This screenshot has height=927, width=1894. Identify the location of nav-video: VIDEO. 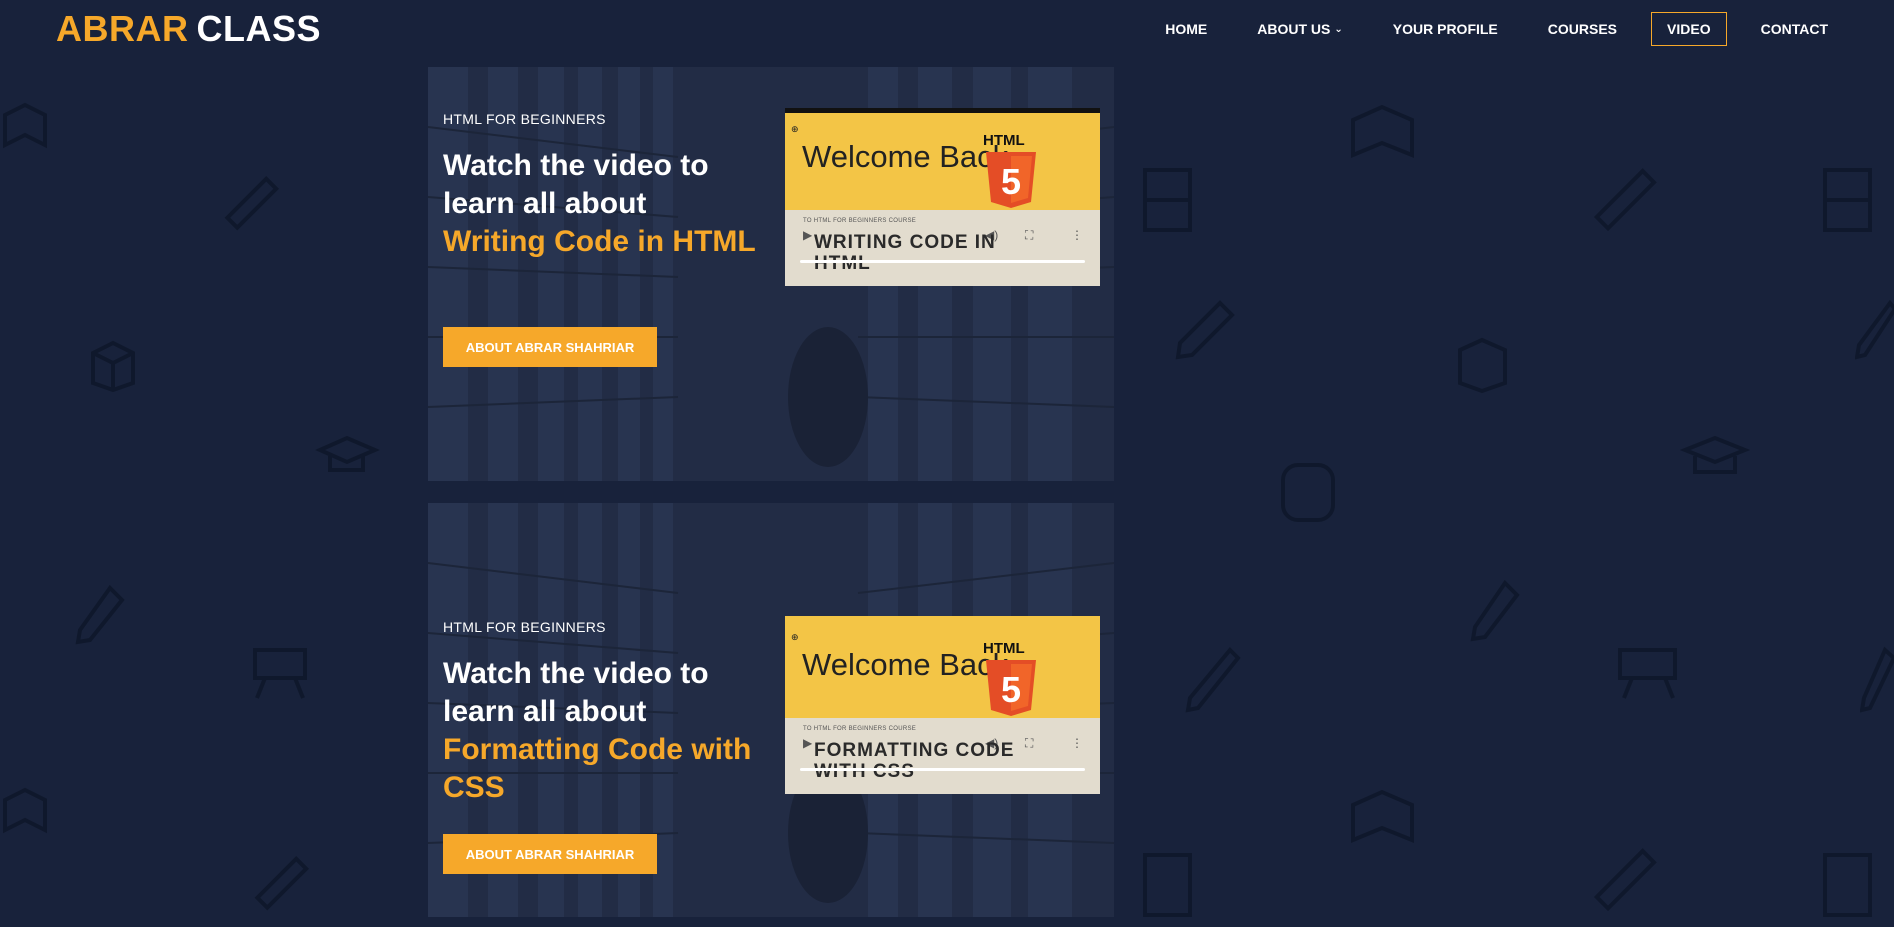
(1689, 29).